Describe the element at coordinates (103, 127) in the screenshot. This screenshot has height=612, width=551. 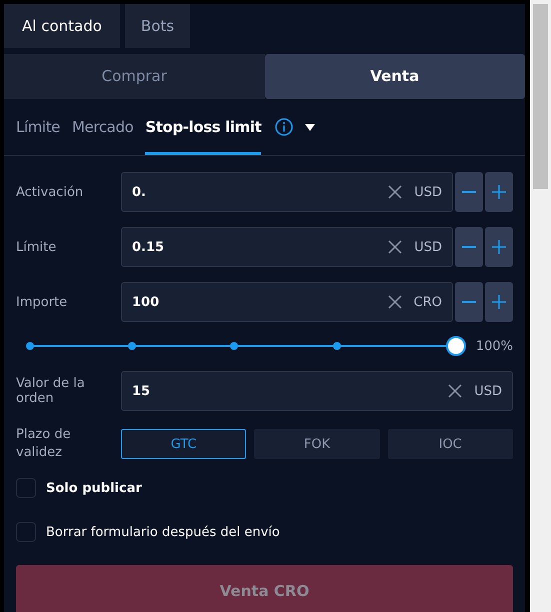
I see `order-type-tab: Mercado` at that location.